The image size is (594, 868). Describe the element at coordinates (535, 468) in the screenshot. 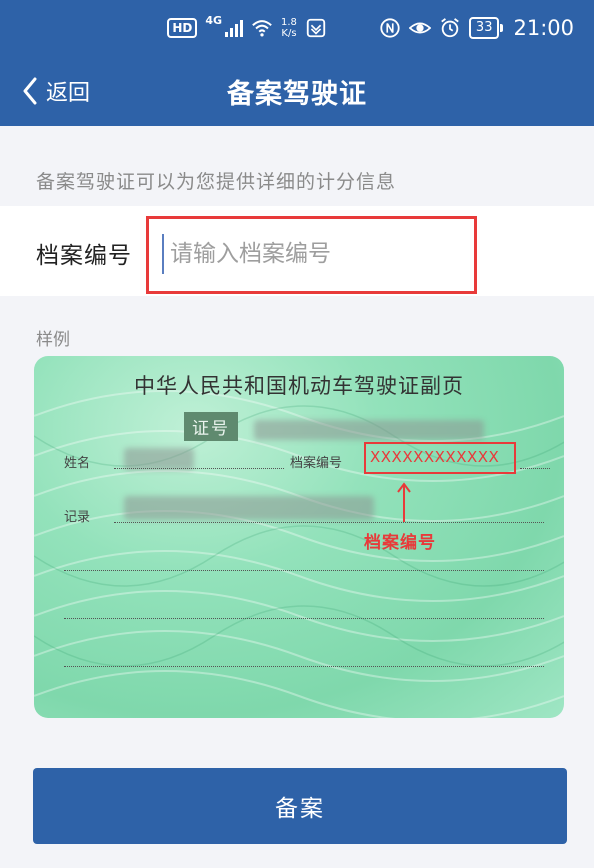

I see `archive-line` at that location.